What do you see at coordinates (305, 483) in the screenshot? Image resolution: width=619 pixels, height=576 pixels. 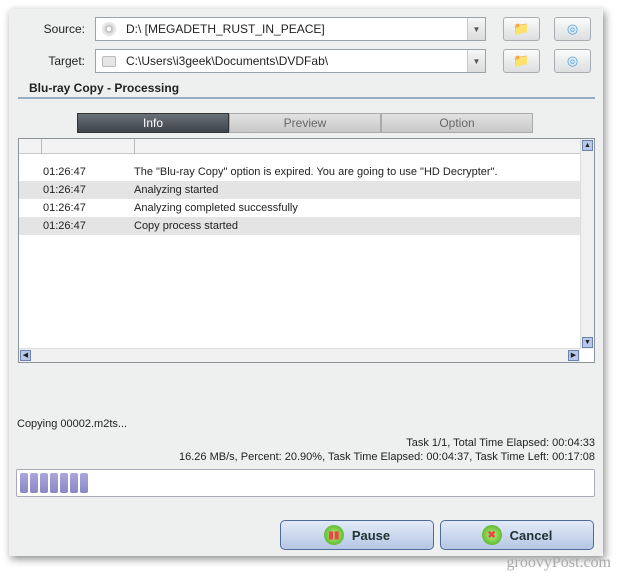 I see `progress-bar` at bounding box center [305, 483].